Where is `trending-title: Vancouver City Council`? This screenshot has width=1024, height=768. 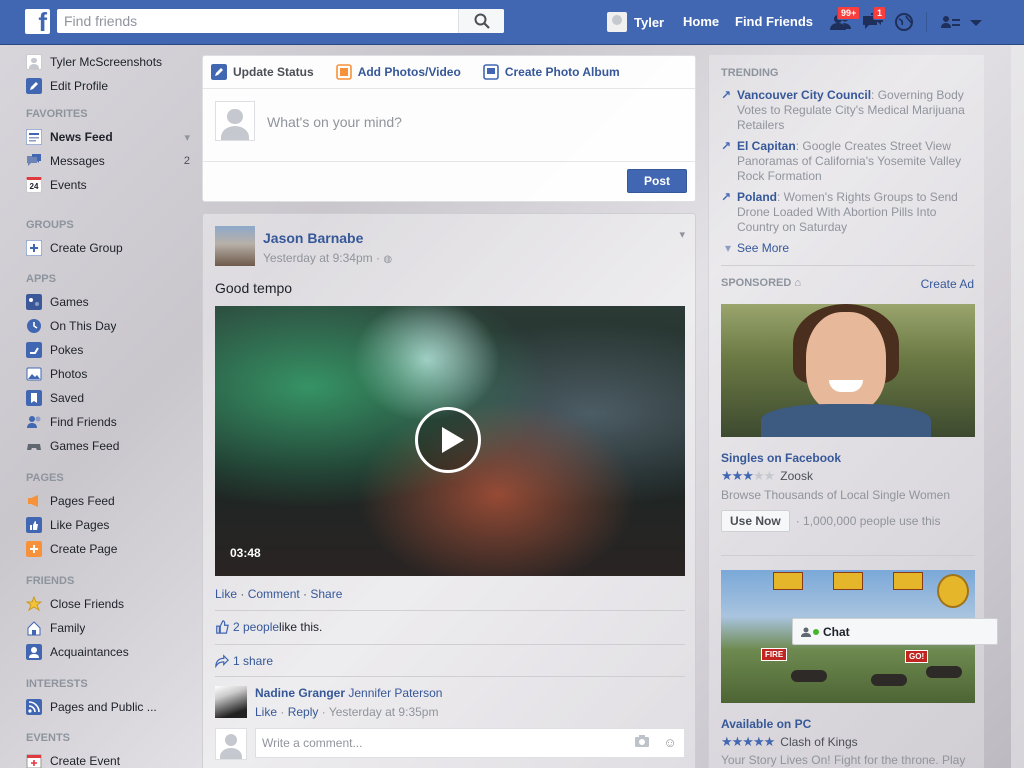
trending-title: Vancouver City Council is located at coordinates (804, 95).